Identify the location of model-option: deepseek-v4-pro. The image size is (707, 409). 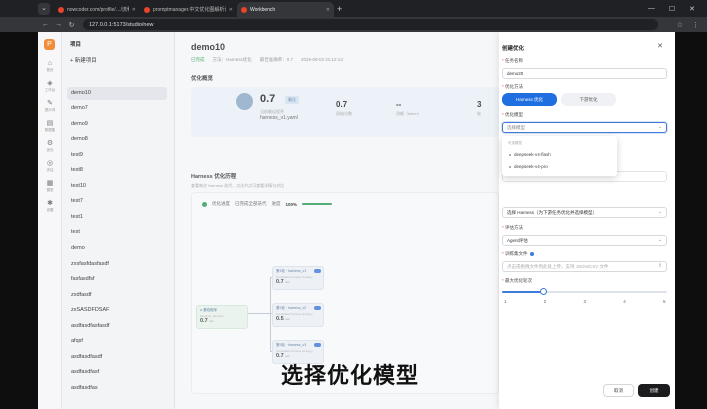
(559, 167).